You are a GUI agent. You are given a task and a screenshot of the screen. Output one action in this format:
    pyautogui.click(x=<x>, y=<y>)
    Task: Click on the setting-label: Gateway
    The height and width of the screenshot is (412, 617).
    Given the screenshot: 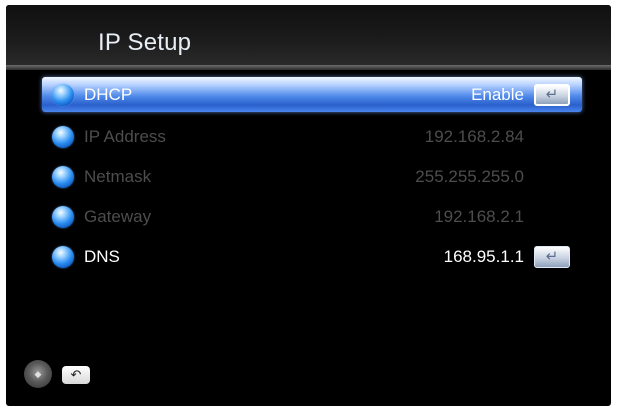 What is the action you would take?
    pyautogui.click(x=118, y=216)
    